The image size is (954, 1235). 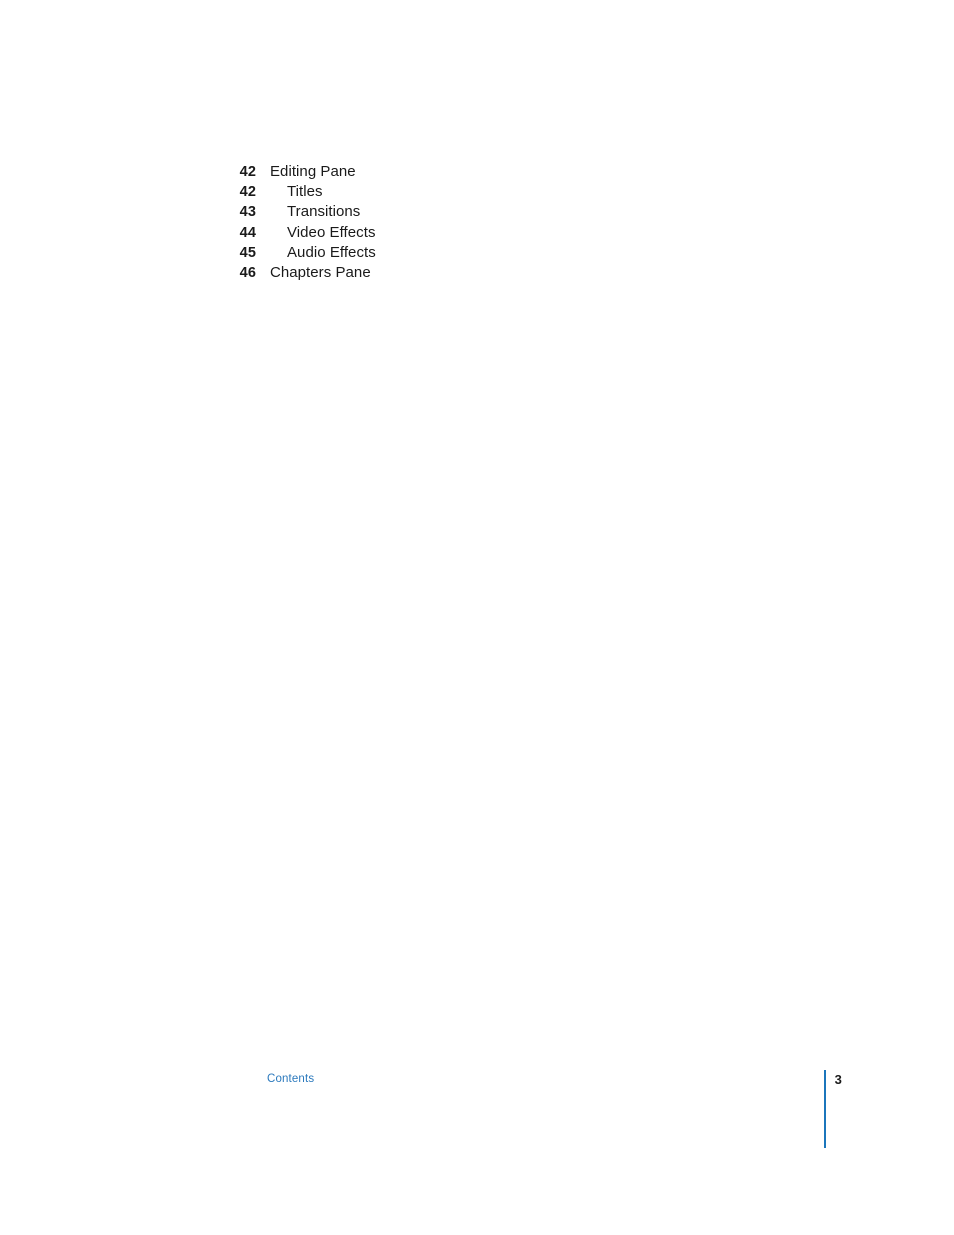 What do you see at coordinates (291, 1079) in the screenshot?
I see `footer-section-label: Contents` at bounding box center [291, 1079].